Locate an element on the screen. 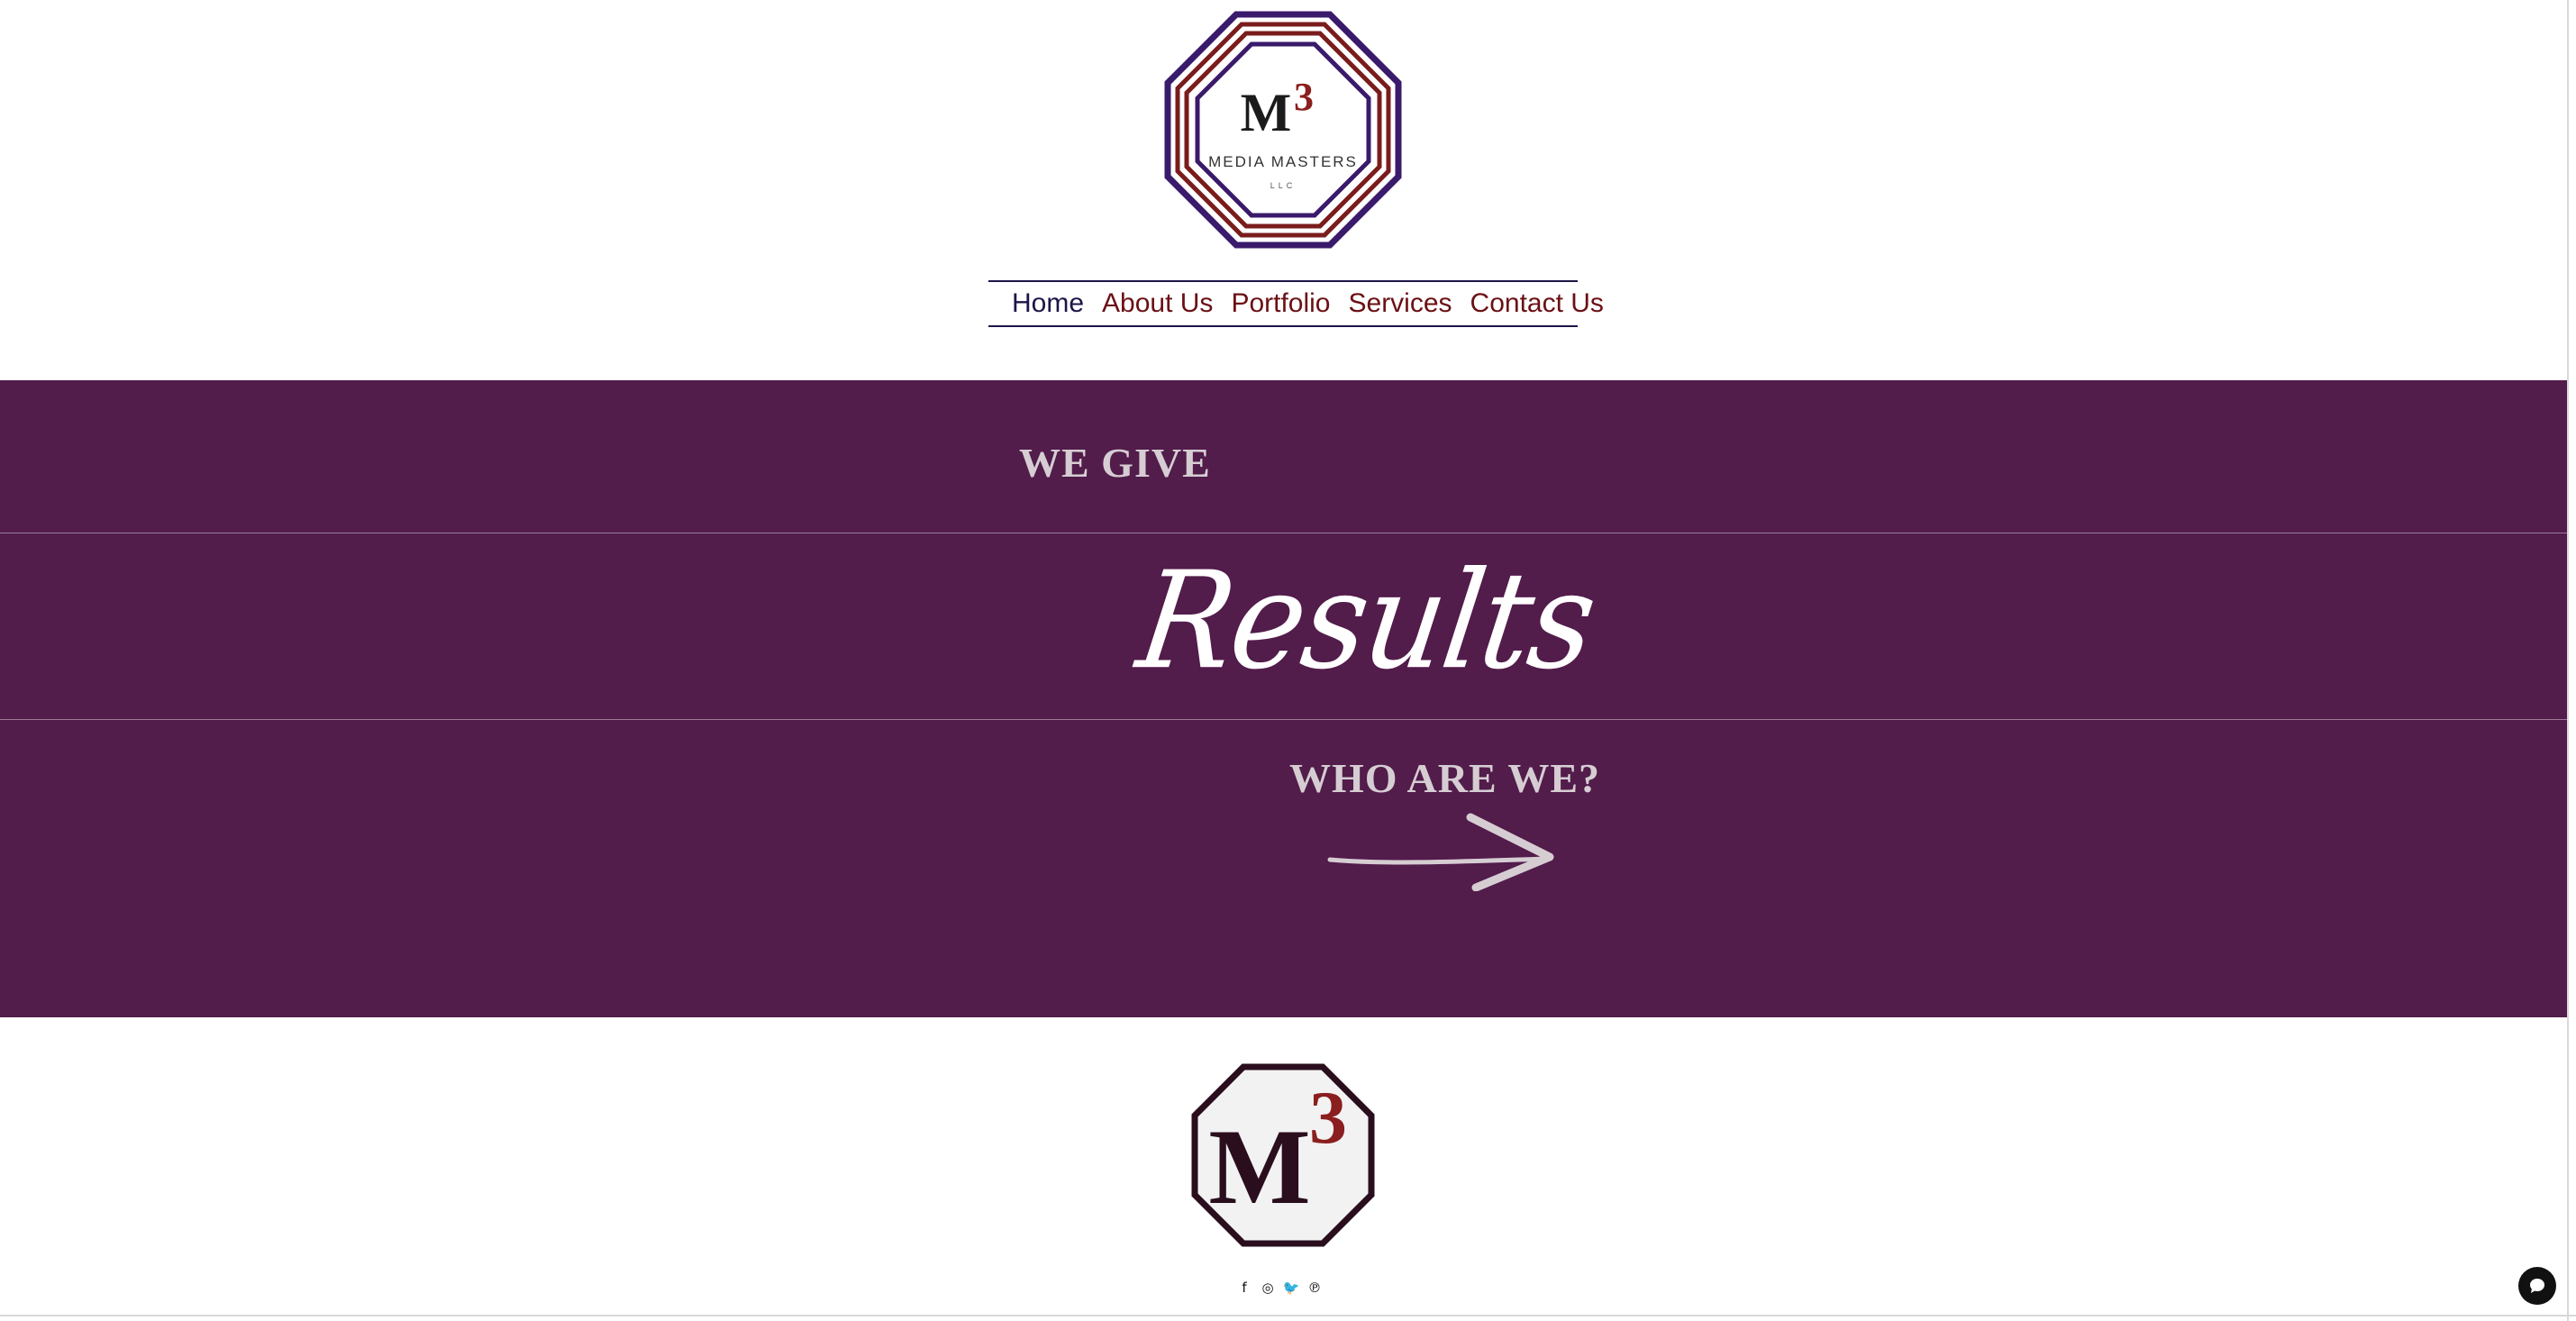 This screenshot has height=1321, width=2576. instagram-icon: ◎ is located at coordinates (1268, 1288).